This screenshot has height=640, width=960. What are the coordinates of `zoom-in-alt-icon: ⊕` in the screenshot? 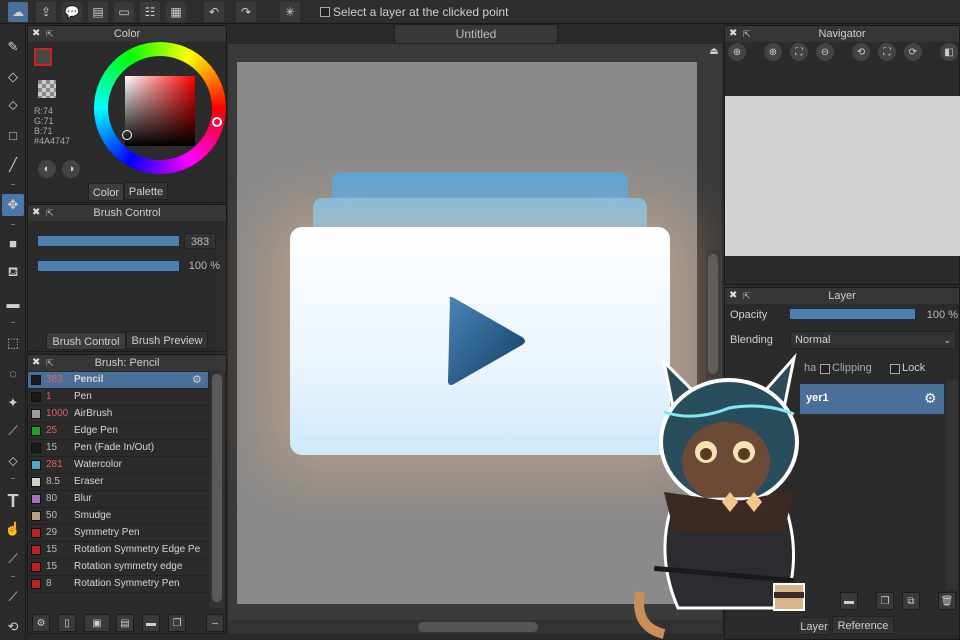 It's located at (773, 52).